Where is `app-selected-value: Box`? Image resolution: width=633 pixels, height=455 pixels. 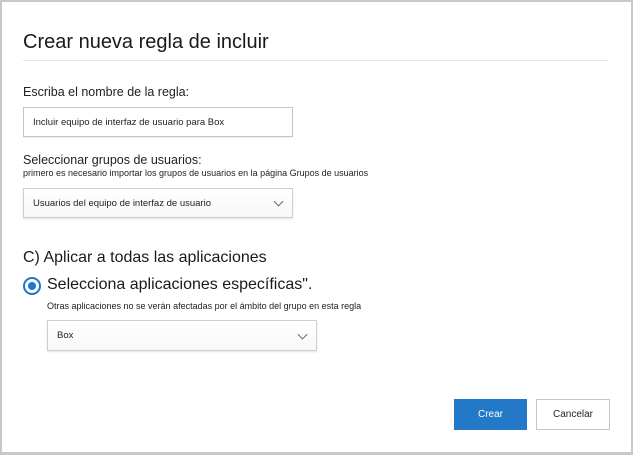
app-selected-value: Box is located at coordinates (65, 335).